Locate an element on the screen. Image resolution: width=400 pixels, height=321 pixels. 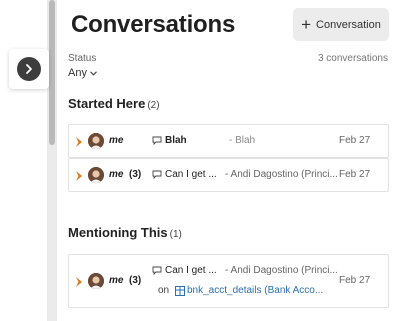
chevron-right-icon is located at coordinates (29, 69).